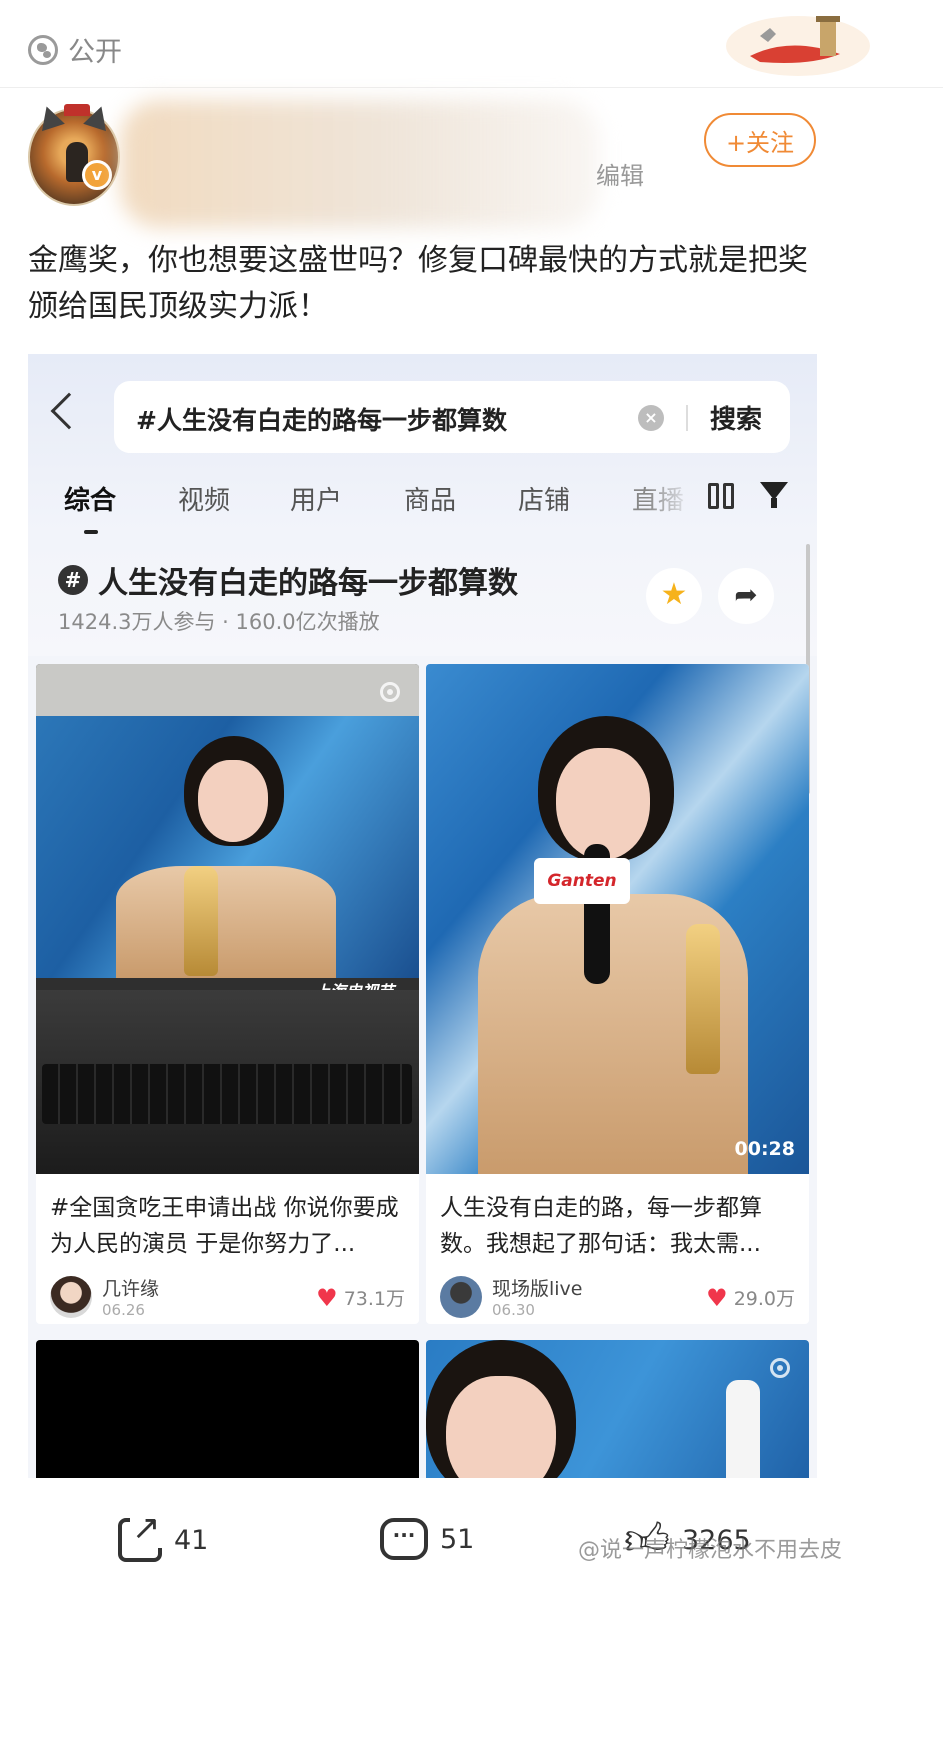 The width and height of the screenshot is (943, 1752). I want to click on top-bar: 公开, so click(471, 44).